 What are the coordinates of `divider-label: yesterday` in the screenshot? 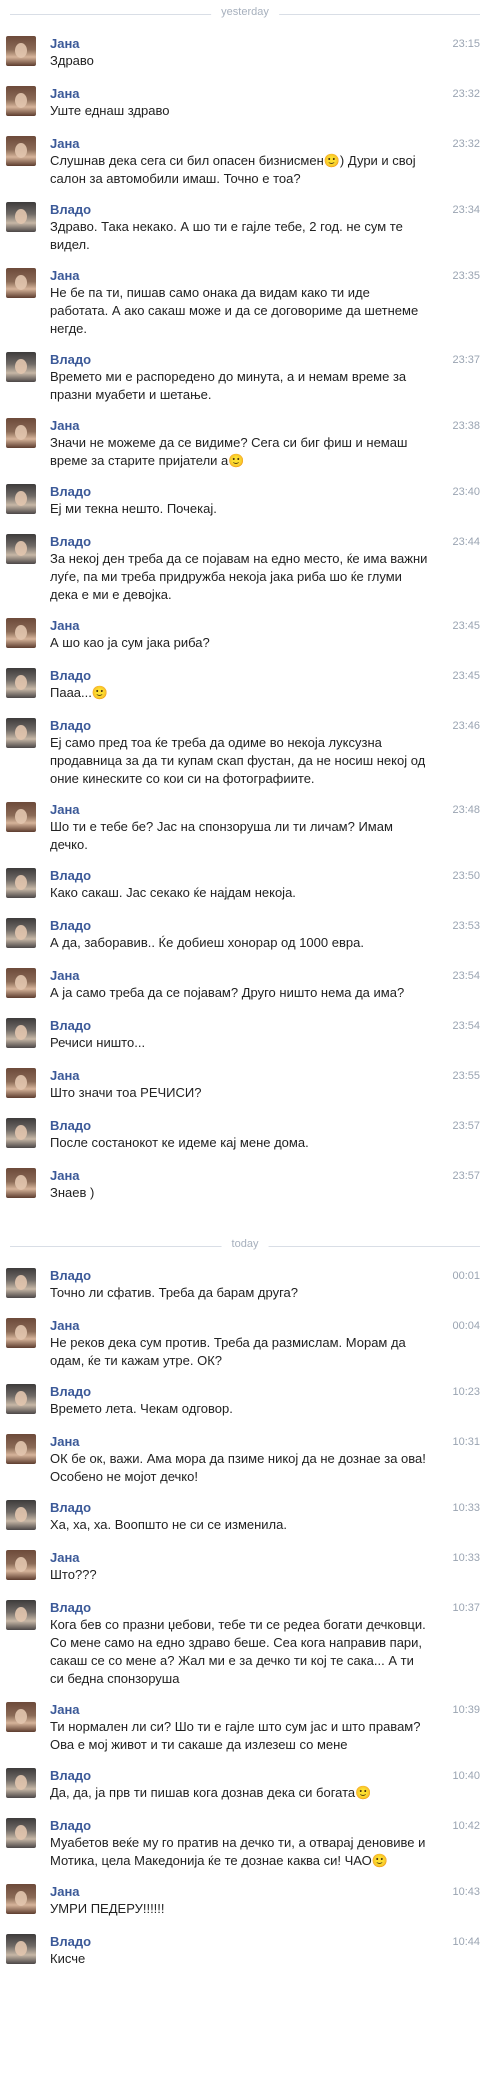 It's located at (245, 12).